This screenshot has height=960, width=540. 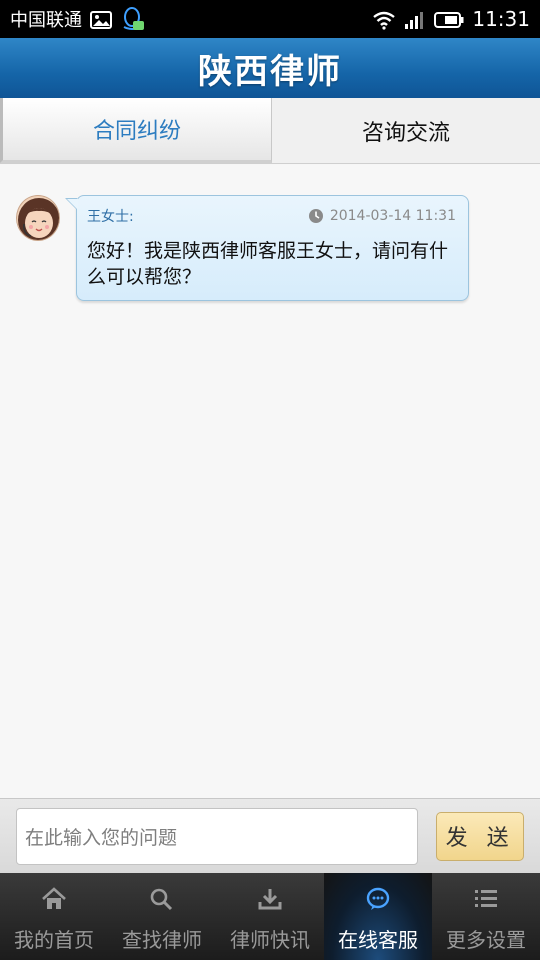 I want to click on nav-item-find-lawyer: 查找律师, so click(x=162, y=916).